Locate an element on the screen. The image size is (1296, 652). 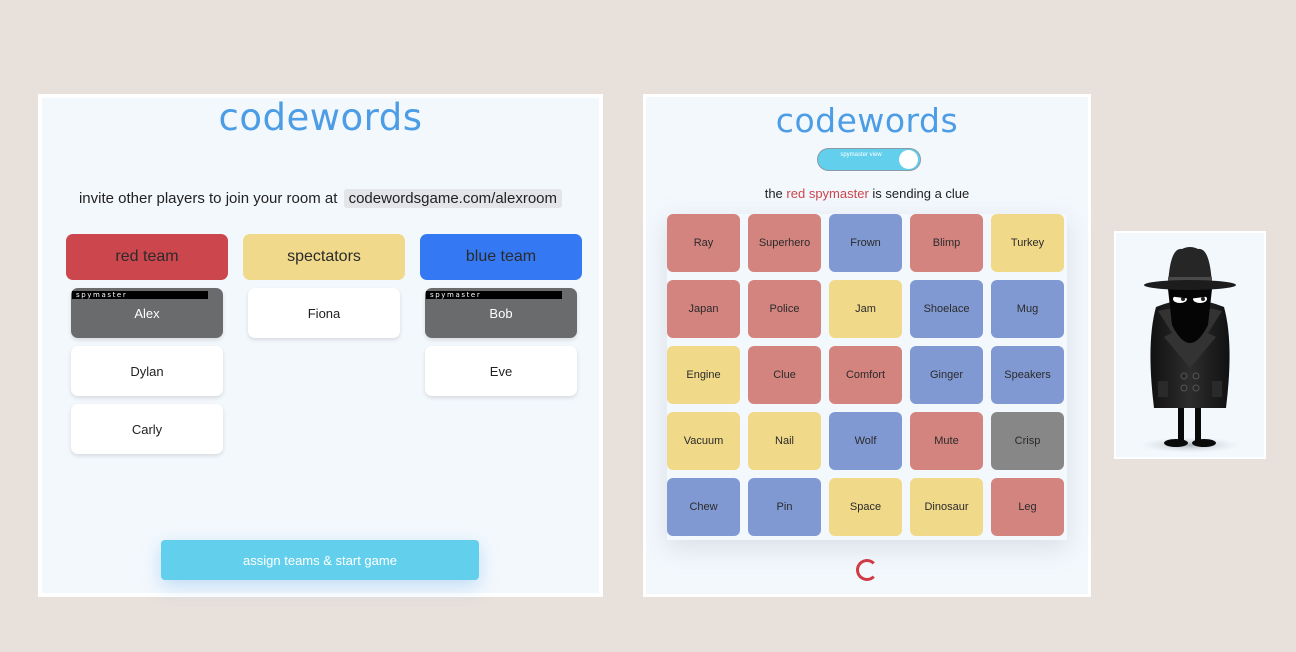
card-word: Dinosaur is located at coordinates (946, 507).